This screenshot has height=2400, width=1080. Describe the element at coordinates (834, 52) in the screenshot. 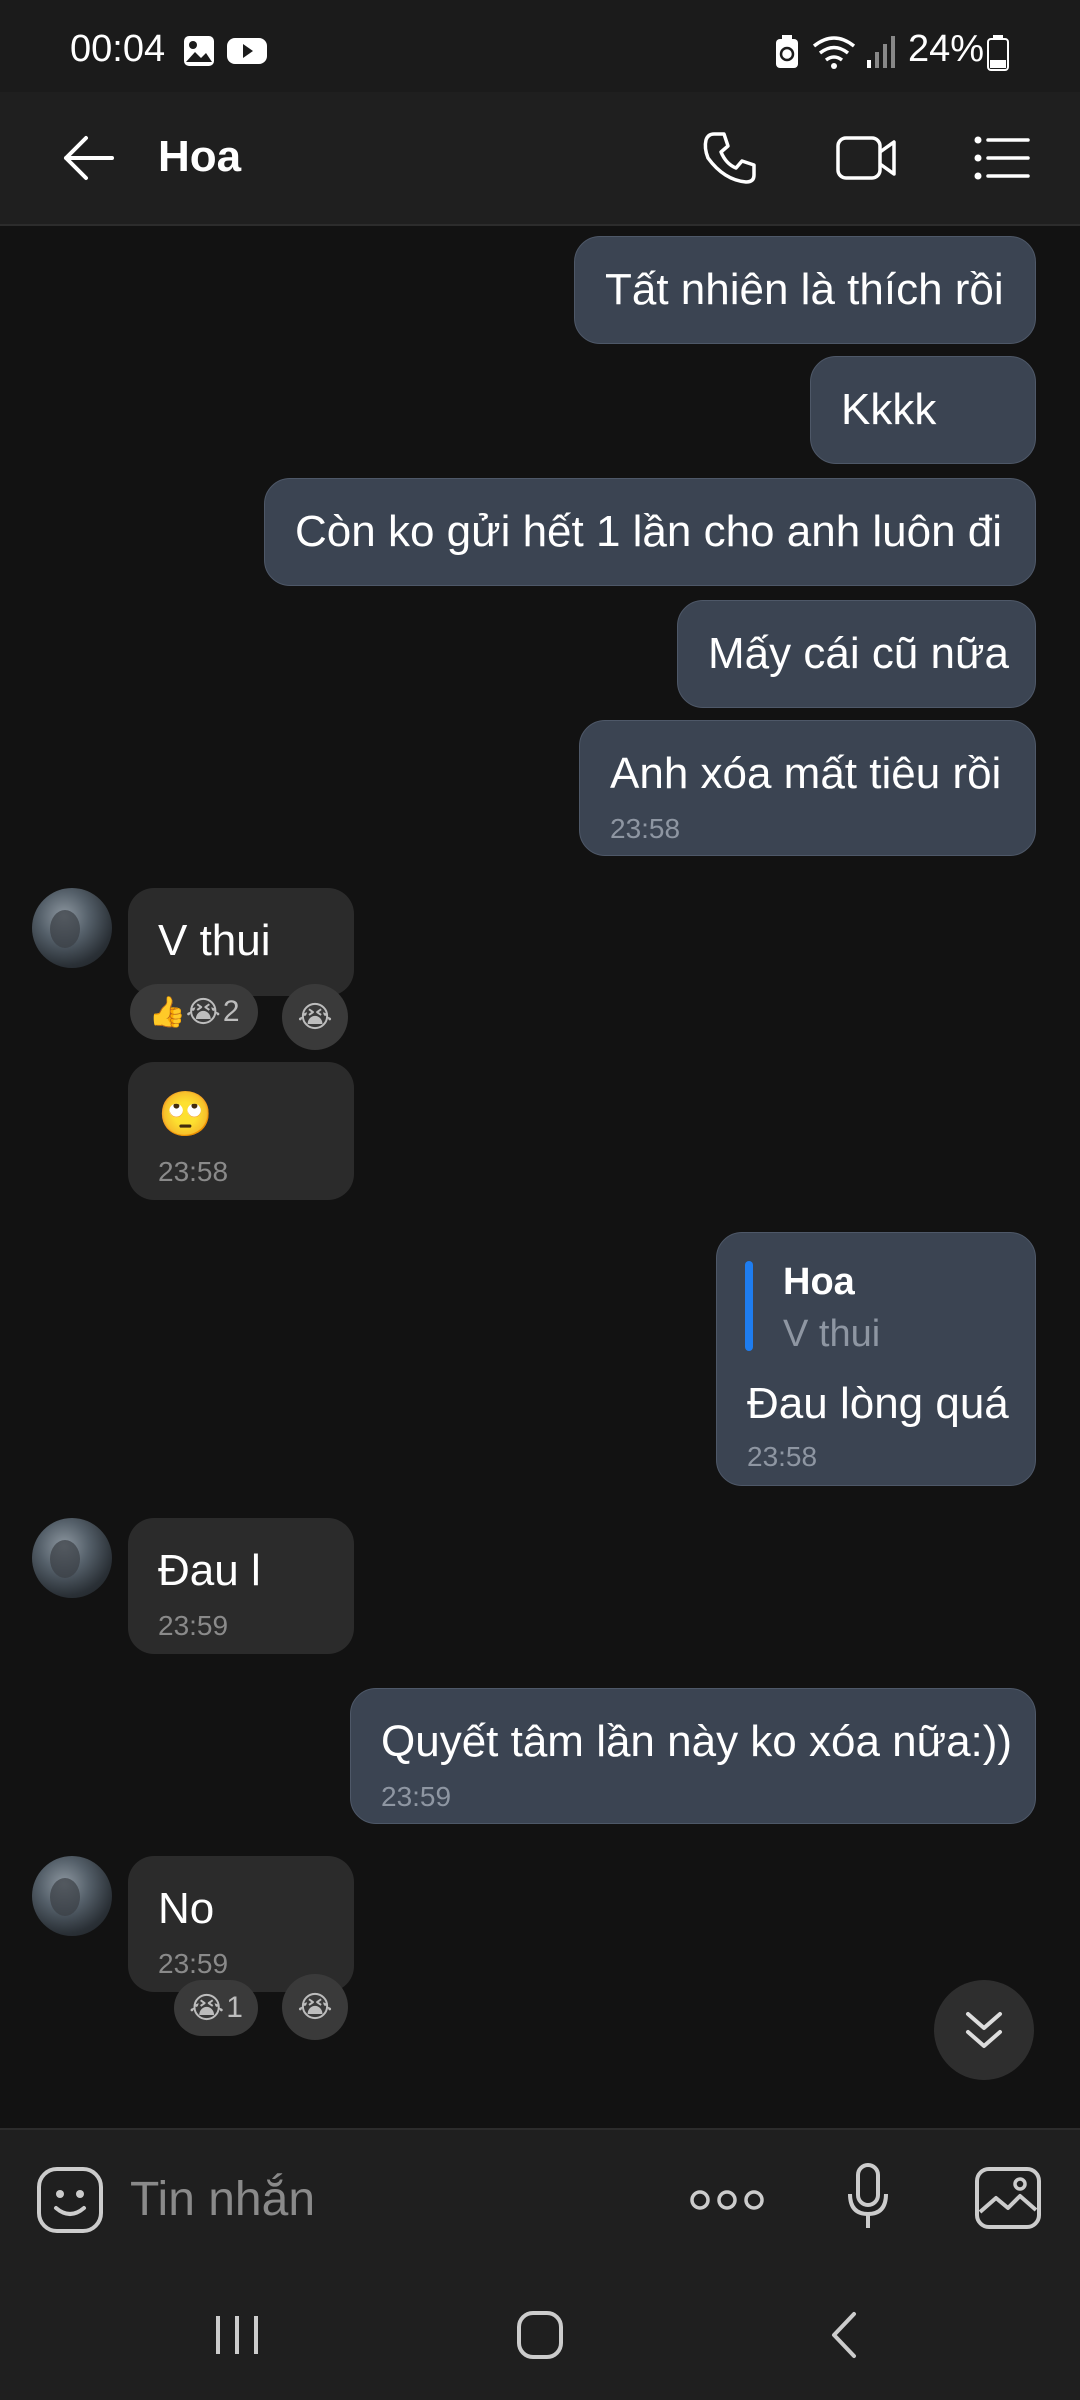

I see `wifi-icon` at that location.